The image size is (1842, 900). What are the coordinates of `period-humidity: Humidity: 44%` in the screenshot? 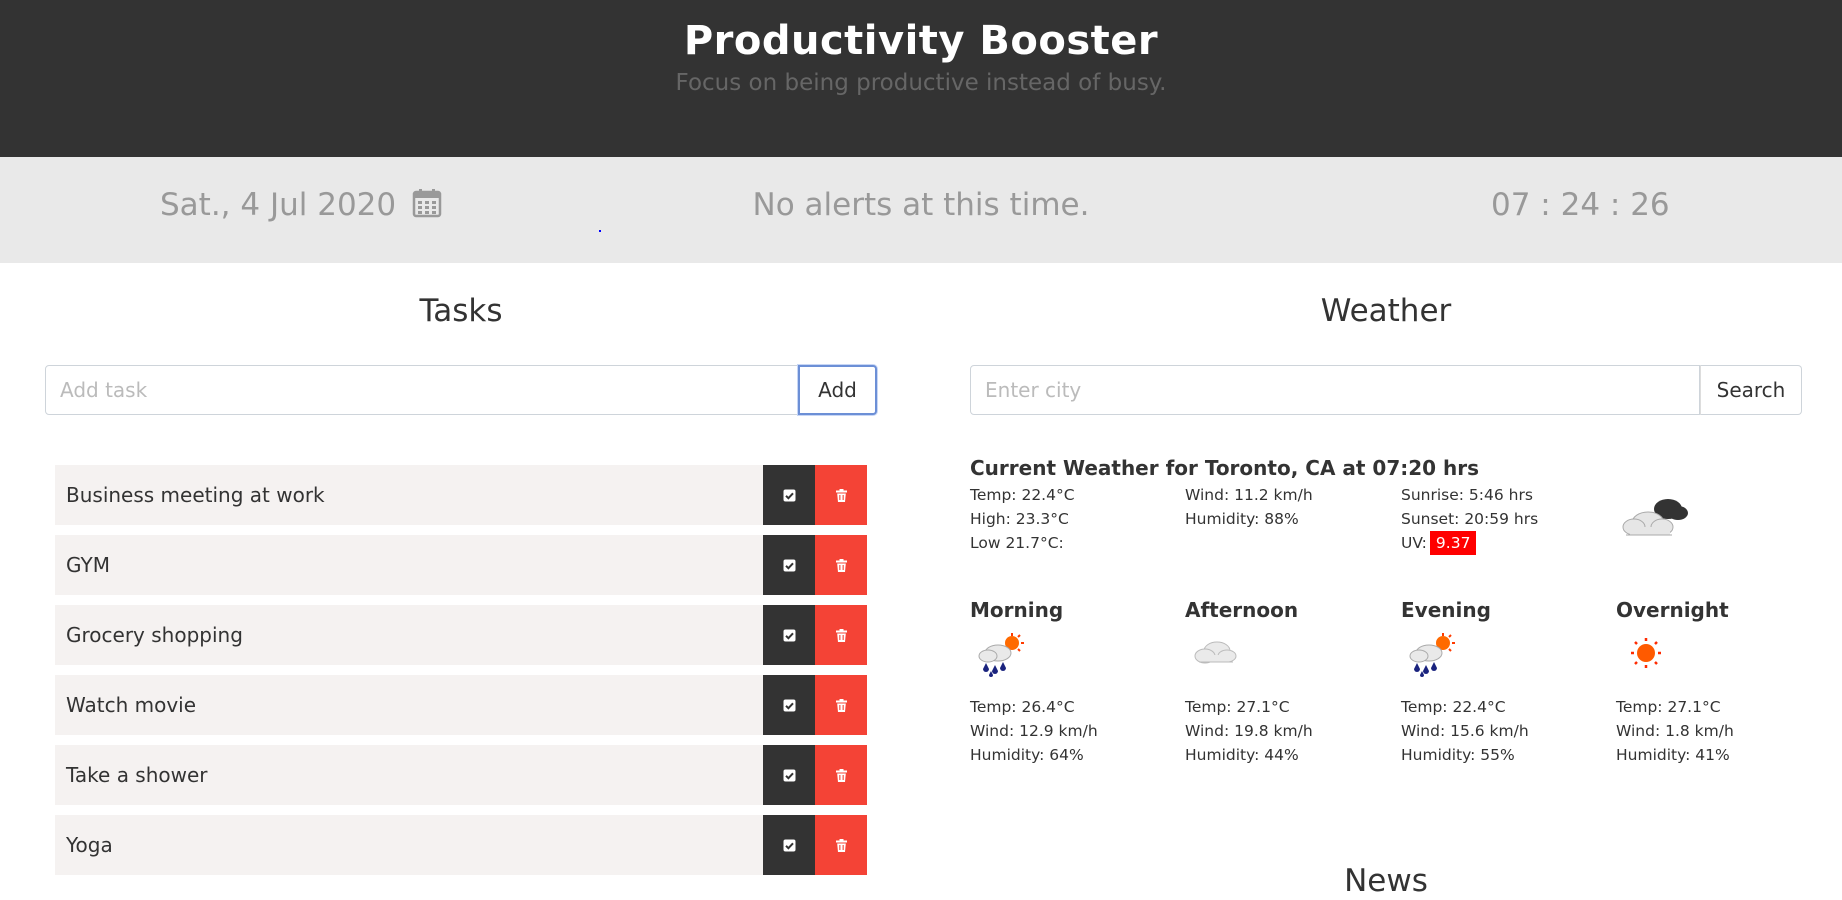 It's located at (1242, 755).